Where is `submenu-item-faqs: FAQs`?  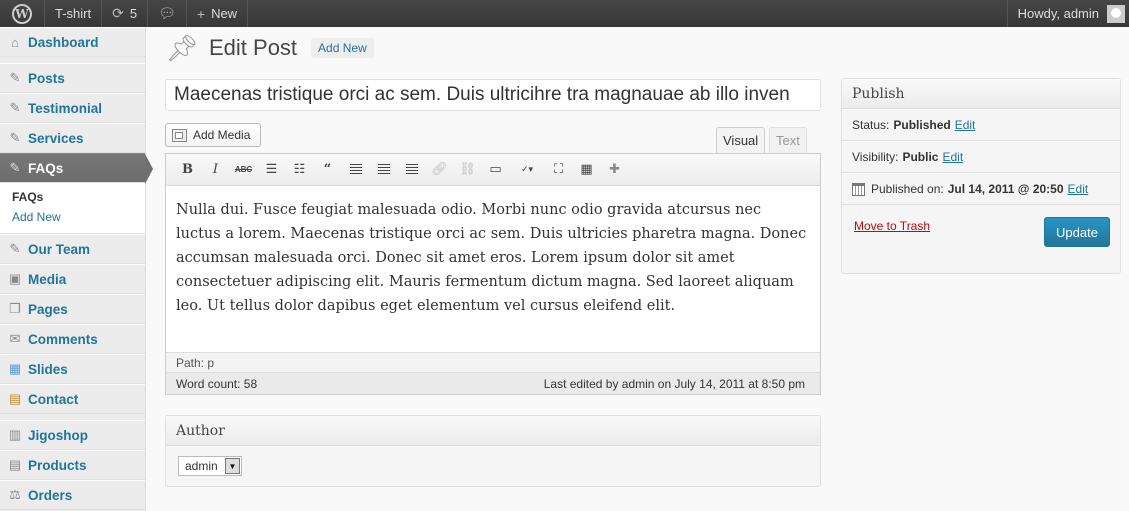
submenu-item-faqs: FAQs is located at coordinates (72, 197).